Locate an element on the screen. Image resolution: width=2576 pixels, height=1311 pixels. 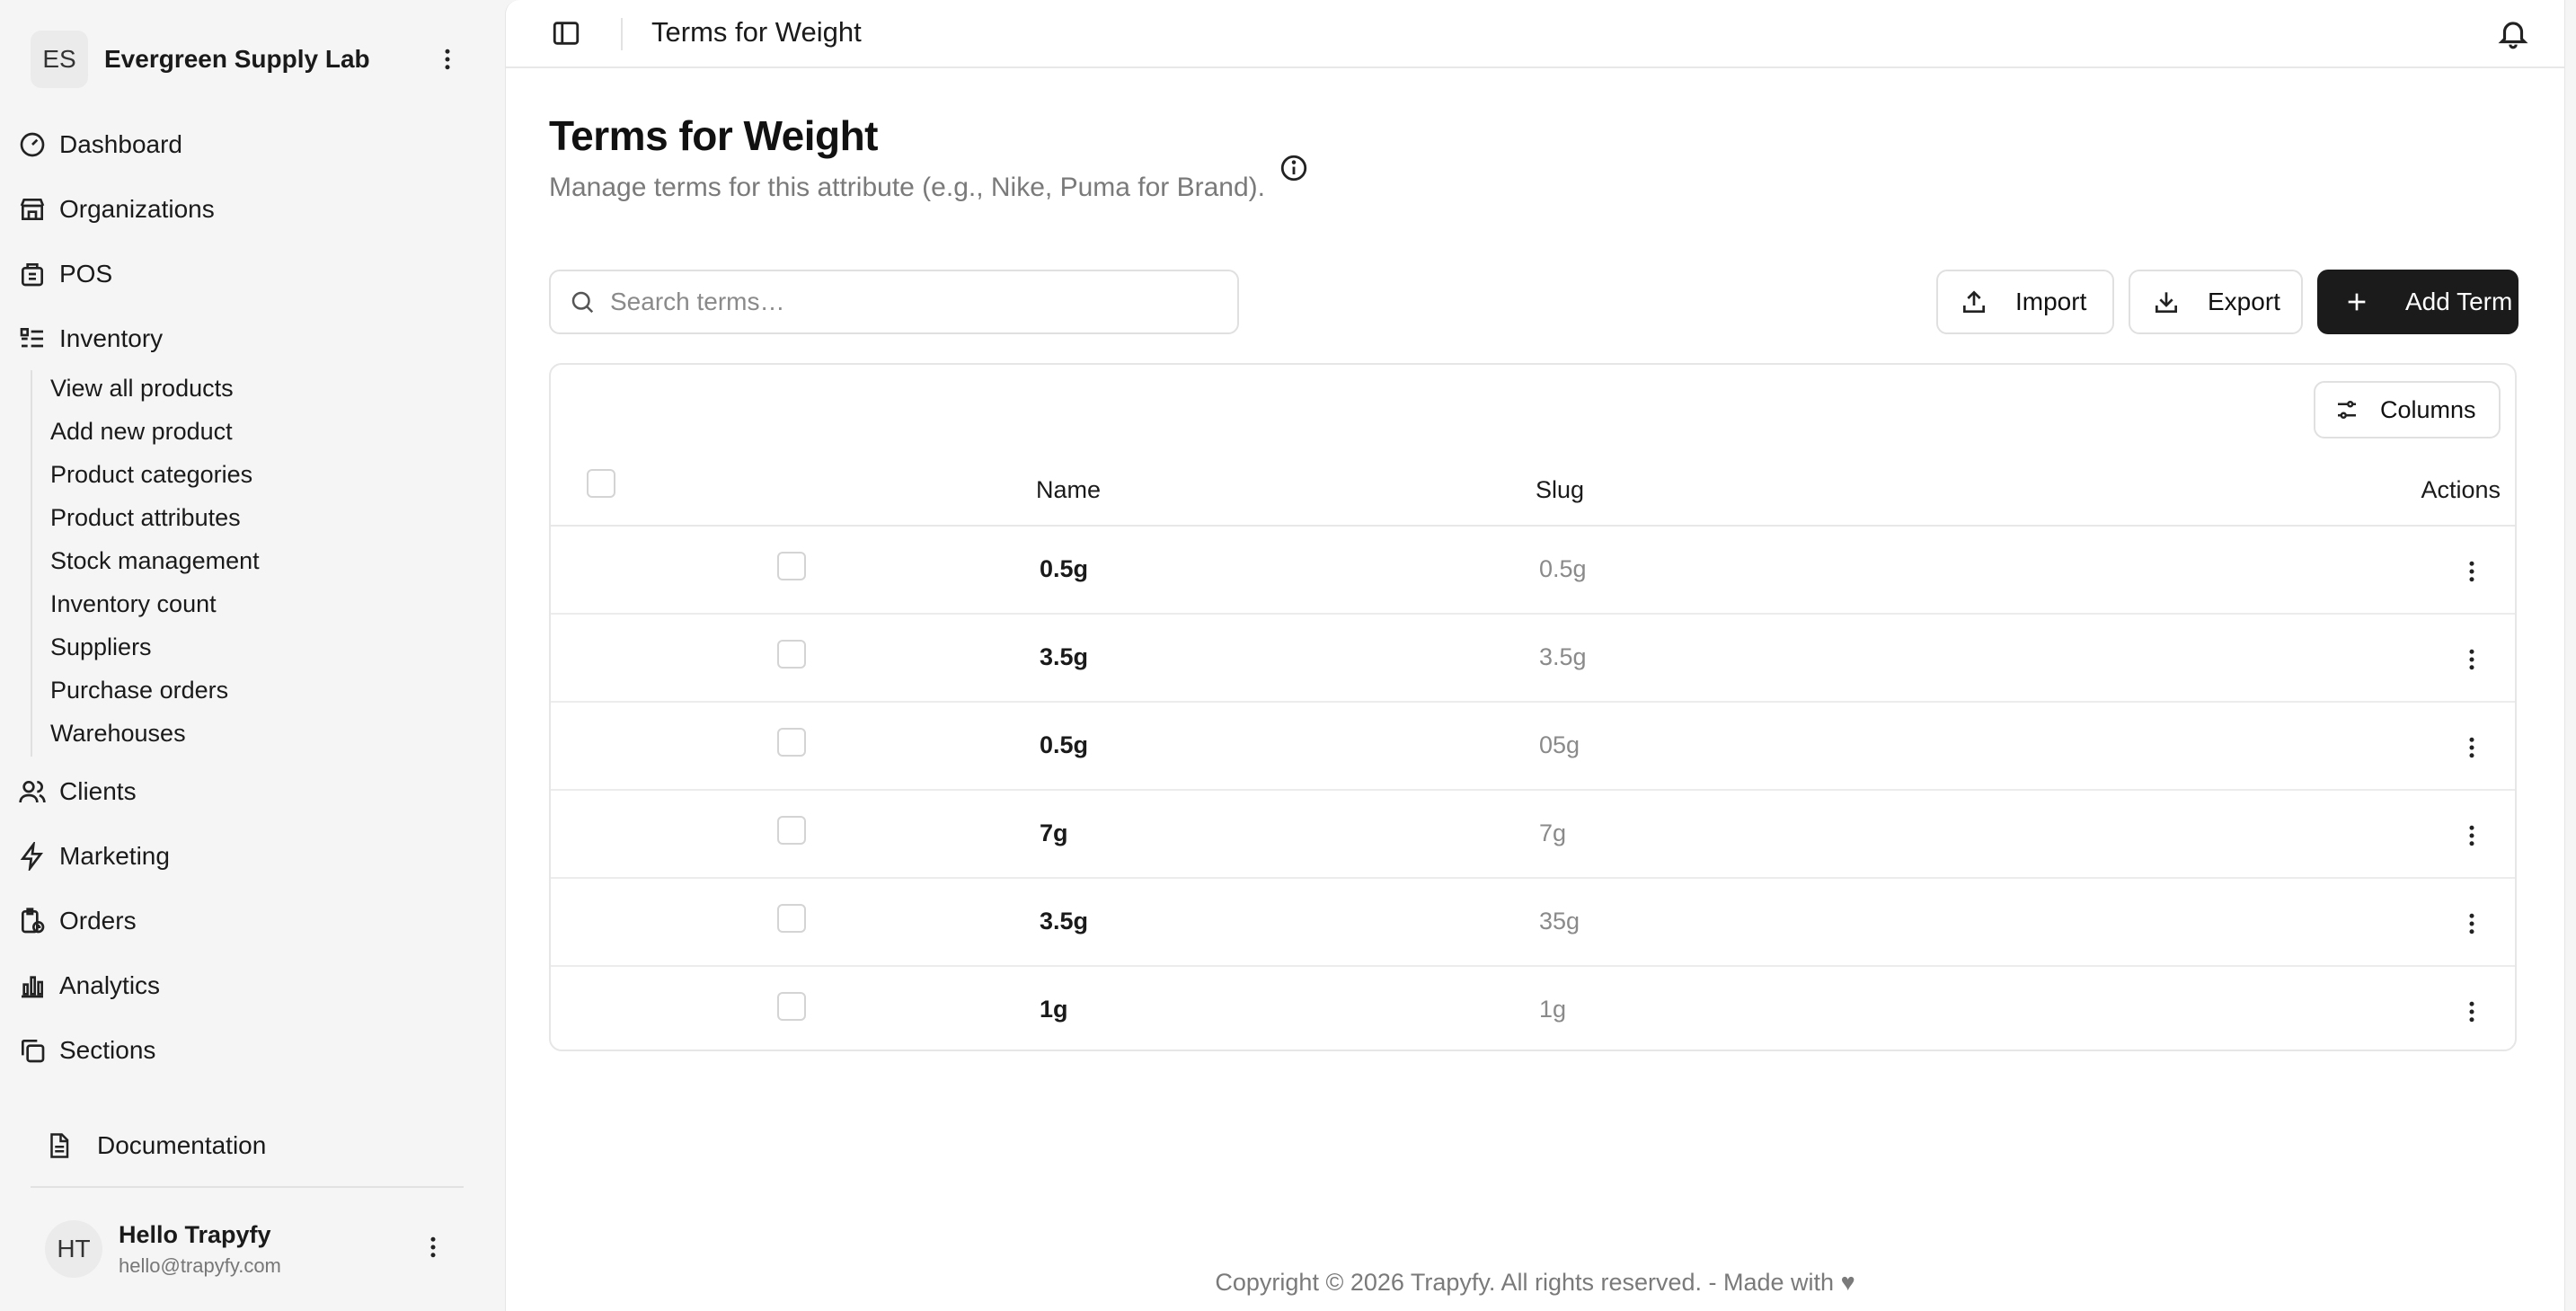
table-row: 0.5g 05g is located at coordinates (1533, 747).